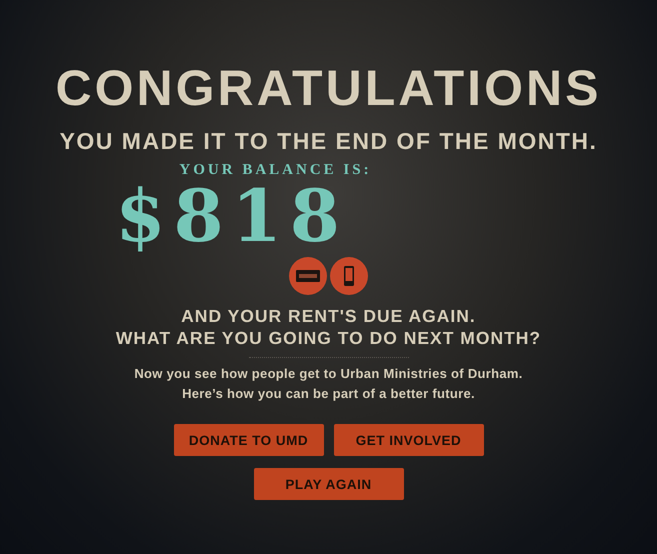 The width and height of the screenshot is (657, 554). I want to click on action-button: DONATE TO UMD, so click(249, 440).